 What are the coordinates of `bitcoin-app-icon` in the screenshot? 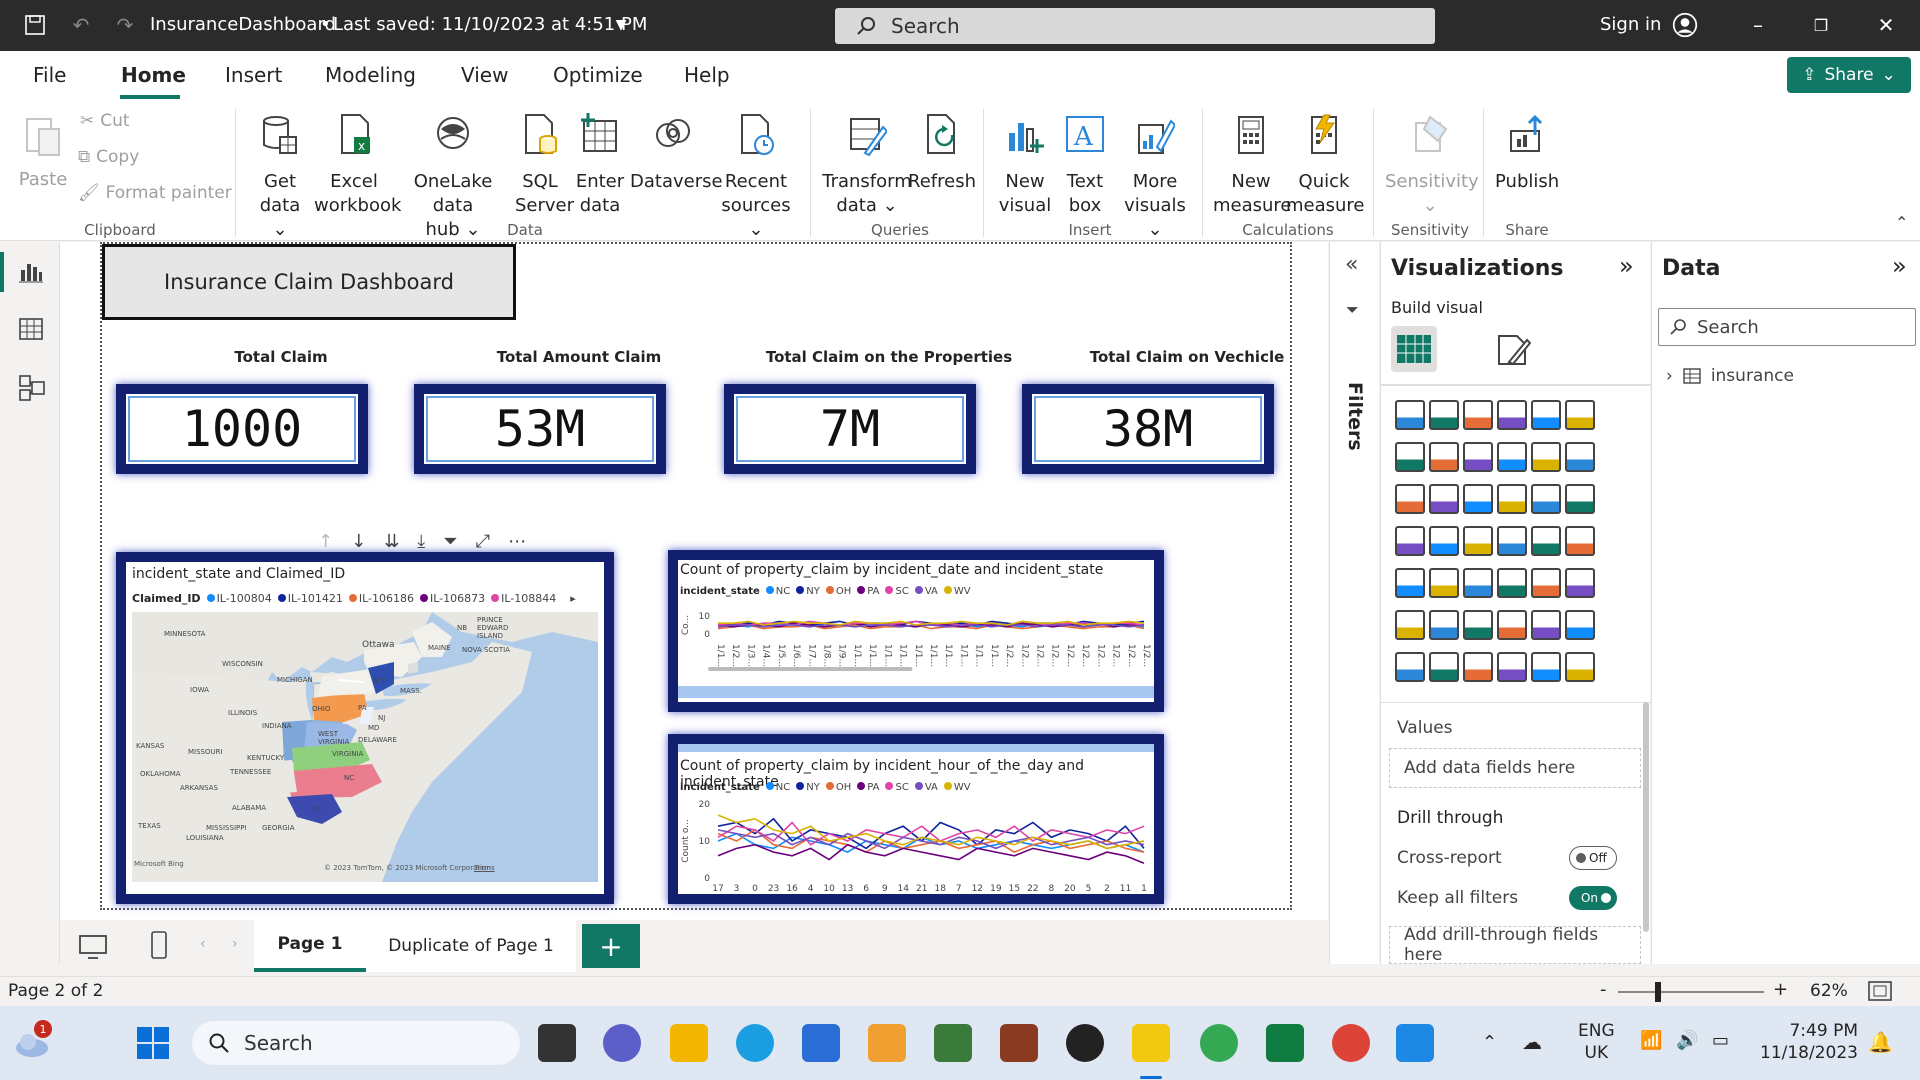 It's located at (1085, 1043).